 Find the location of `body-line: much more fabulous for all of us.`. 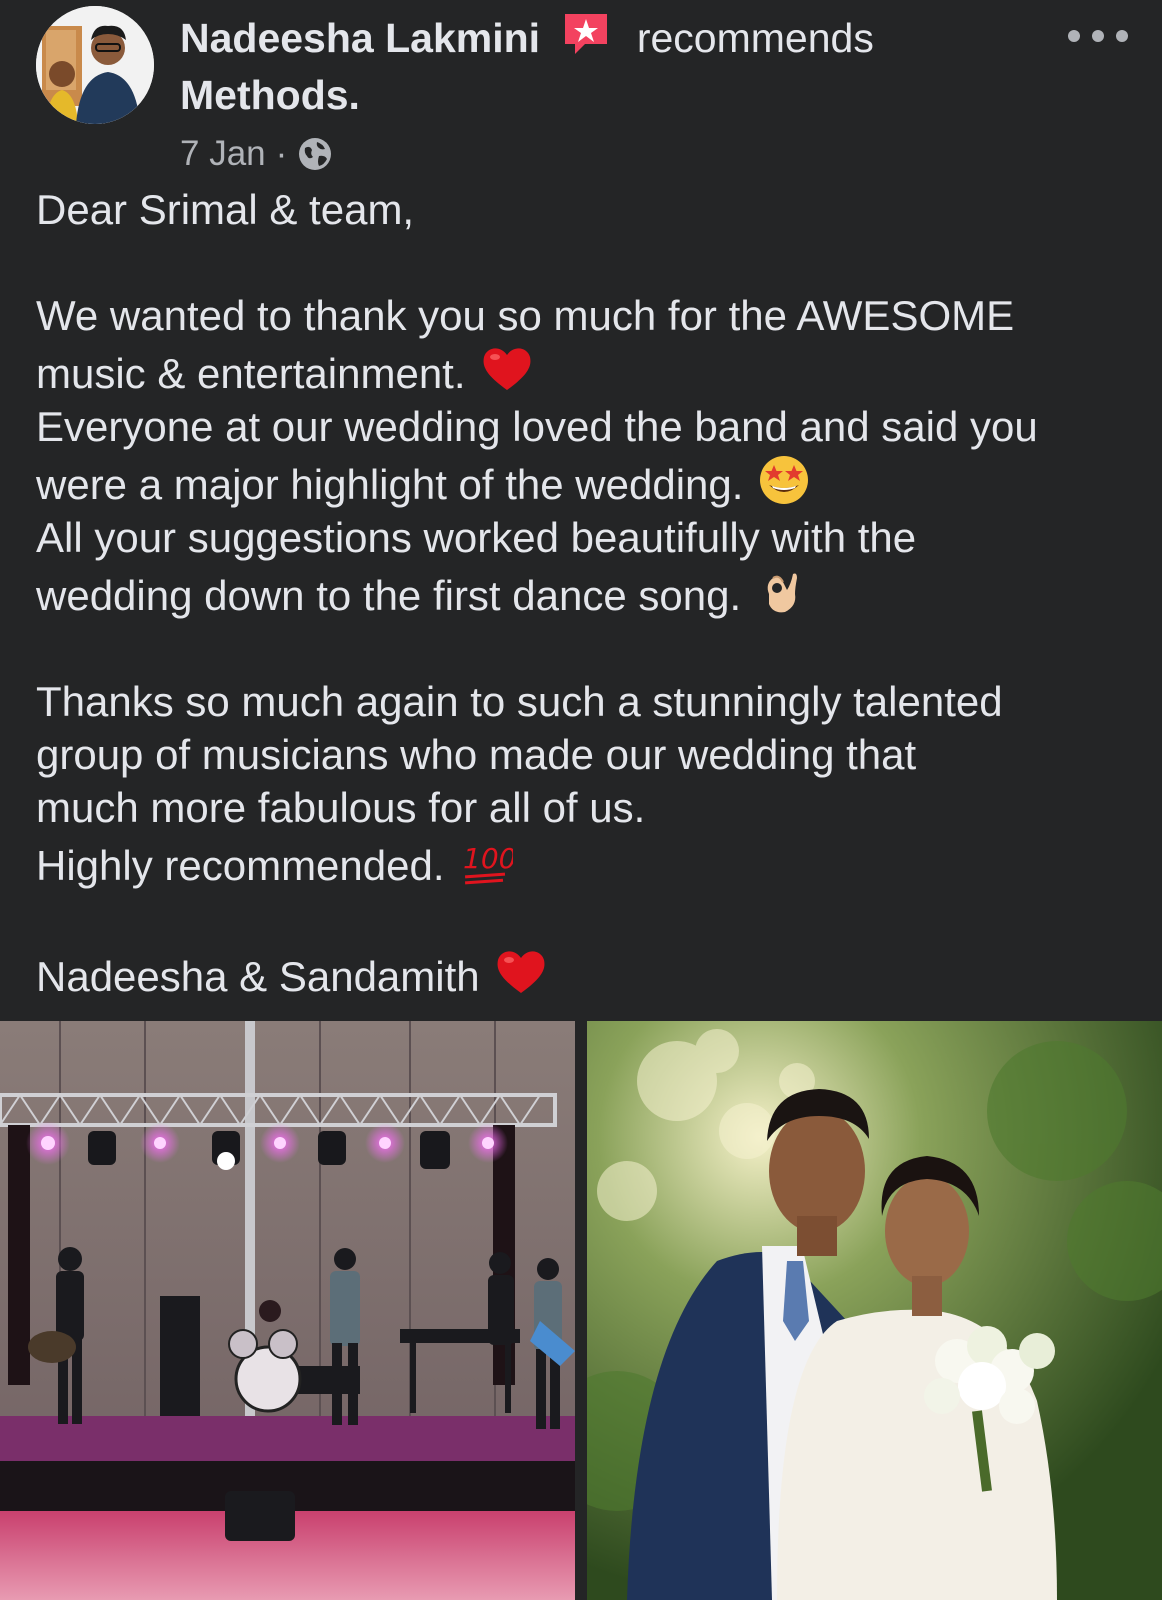

body-line: much more fabulous for all of us. is located at coordinates (341, 807).